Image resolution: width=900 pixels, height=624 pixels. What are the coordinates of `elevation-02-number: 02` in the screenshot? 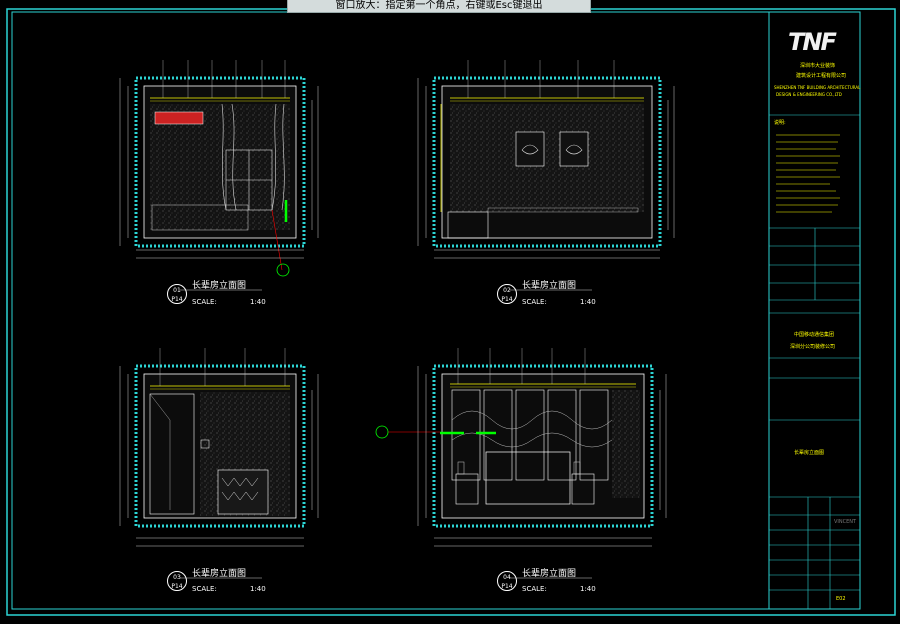 It's located at (507, 290).